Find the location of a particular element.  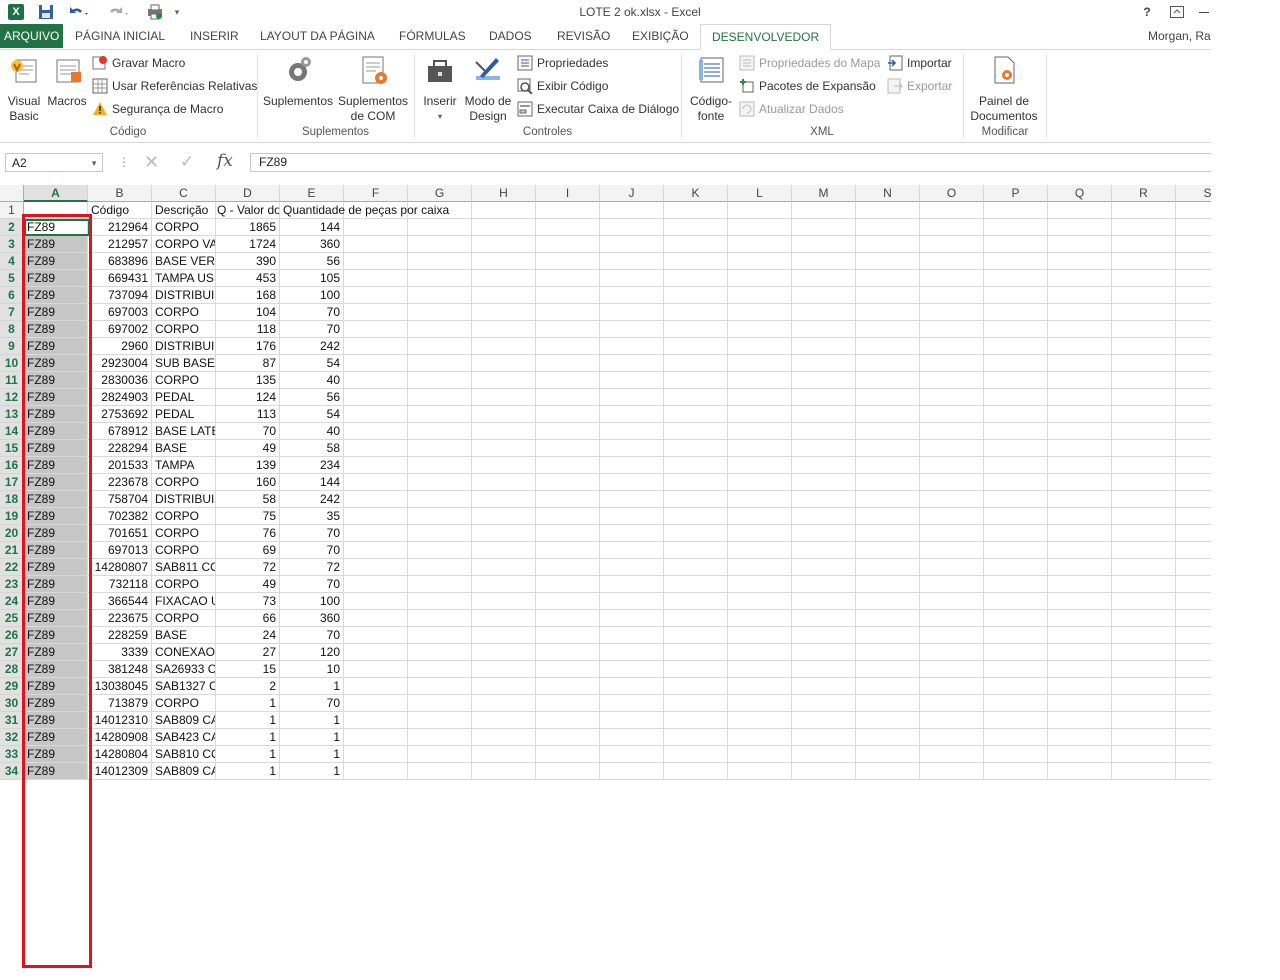

cell-o2 is located at coordinates (952, 227).